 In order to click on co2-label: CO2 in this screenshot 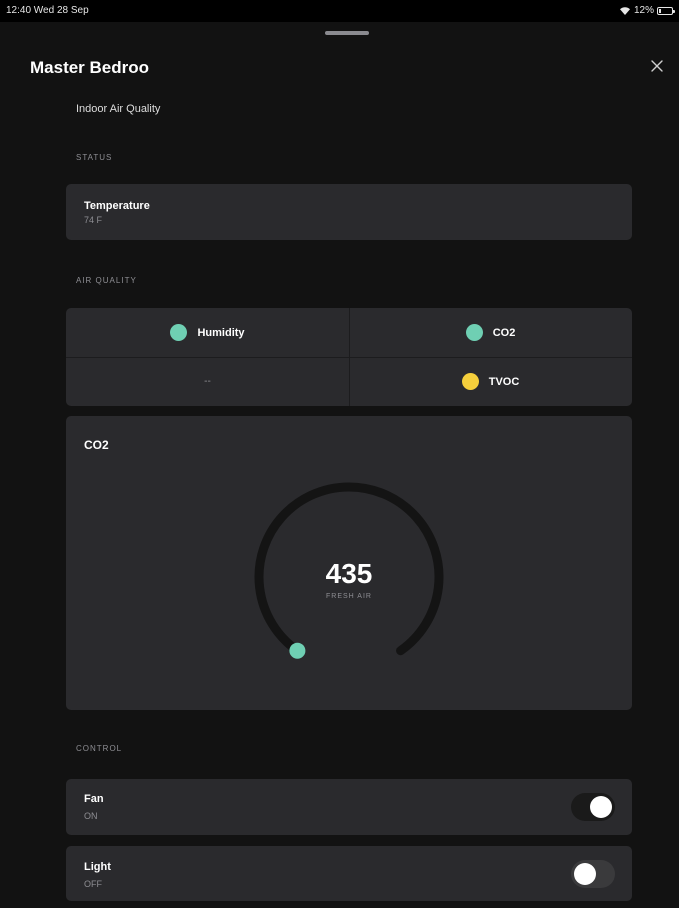, I will do `click(504, 332)`.